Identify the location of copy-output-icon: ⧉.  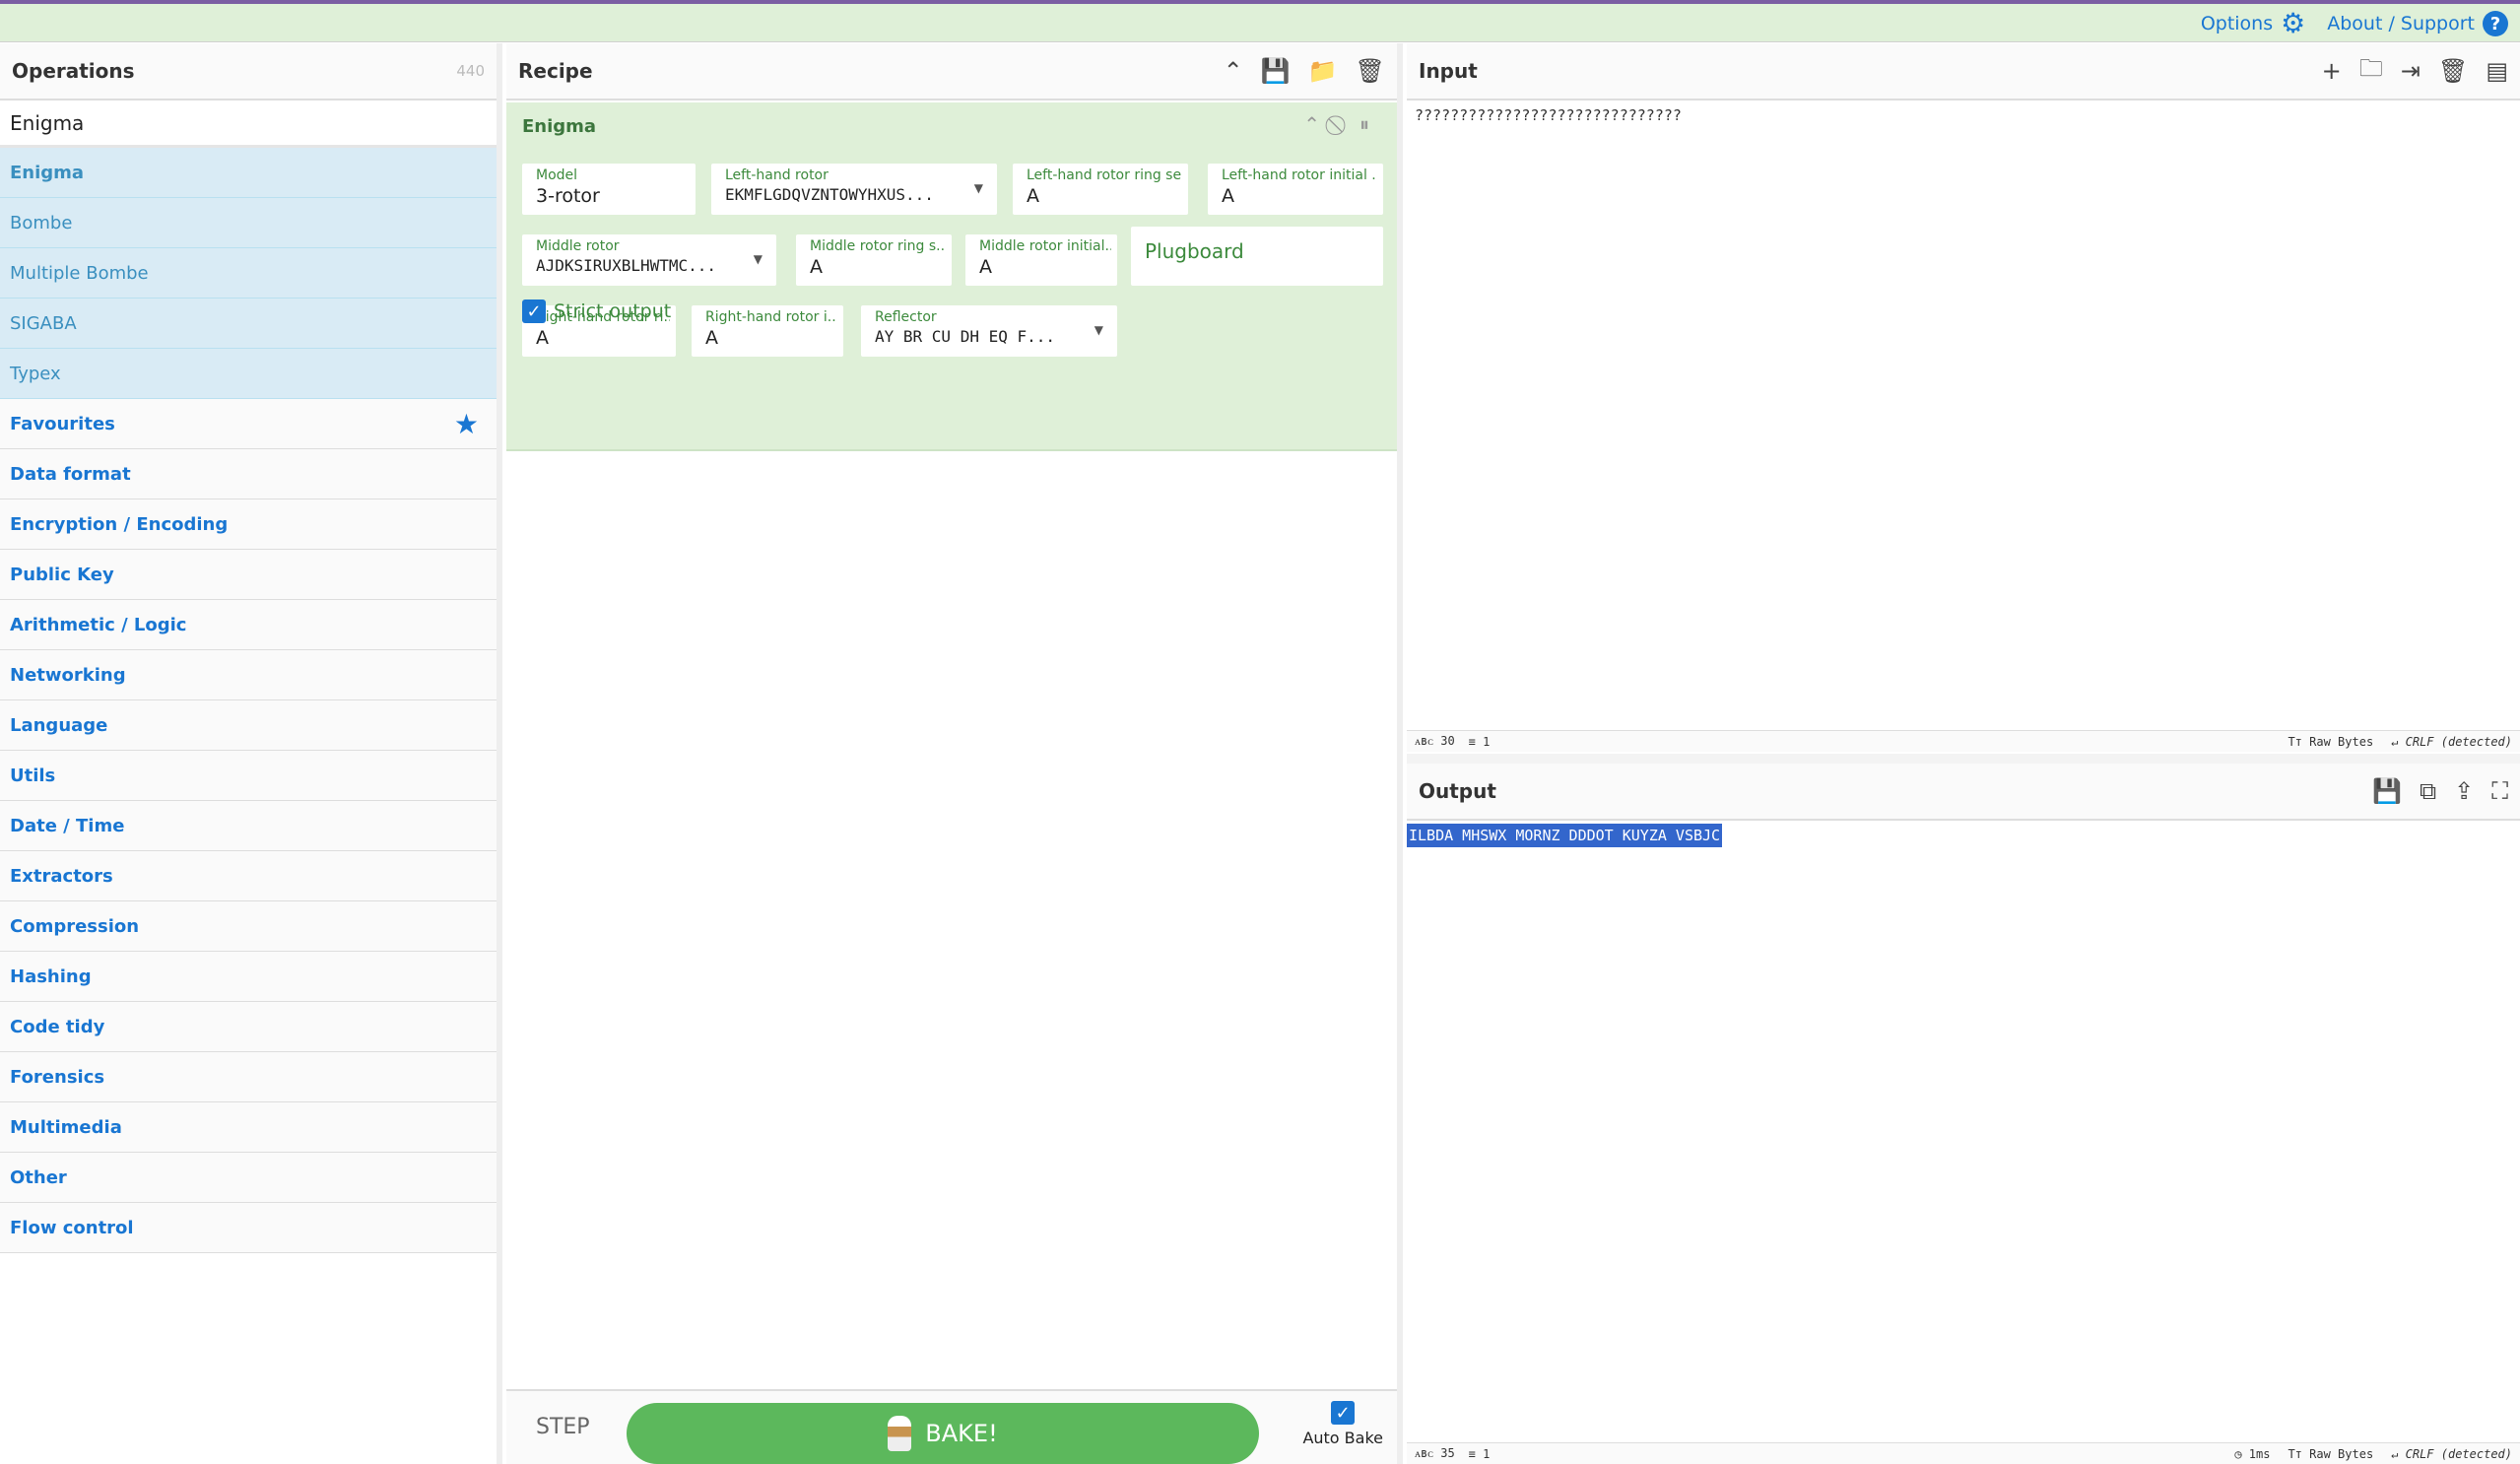
(2428, 791).